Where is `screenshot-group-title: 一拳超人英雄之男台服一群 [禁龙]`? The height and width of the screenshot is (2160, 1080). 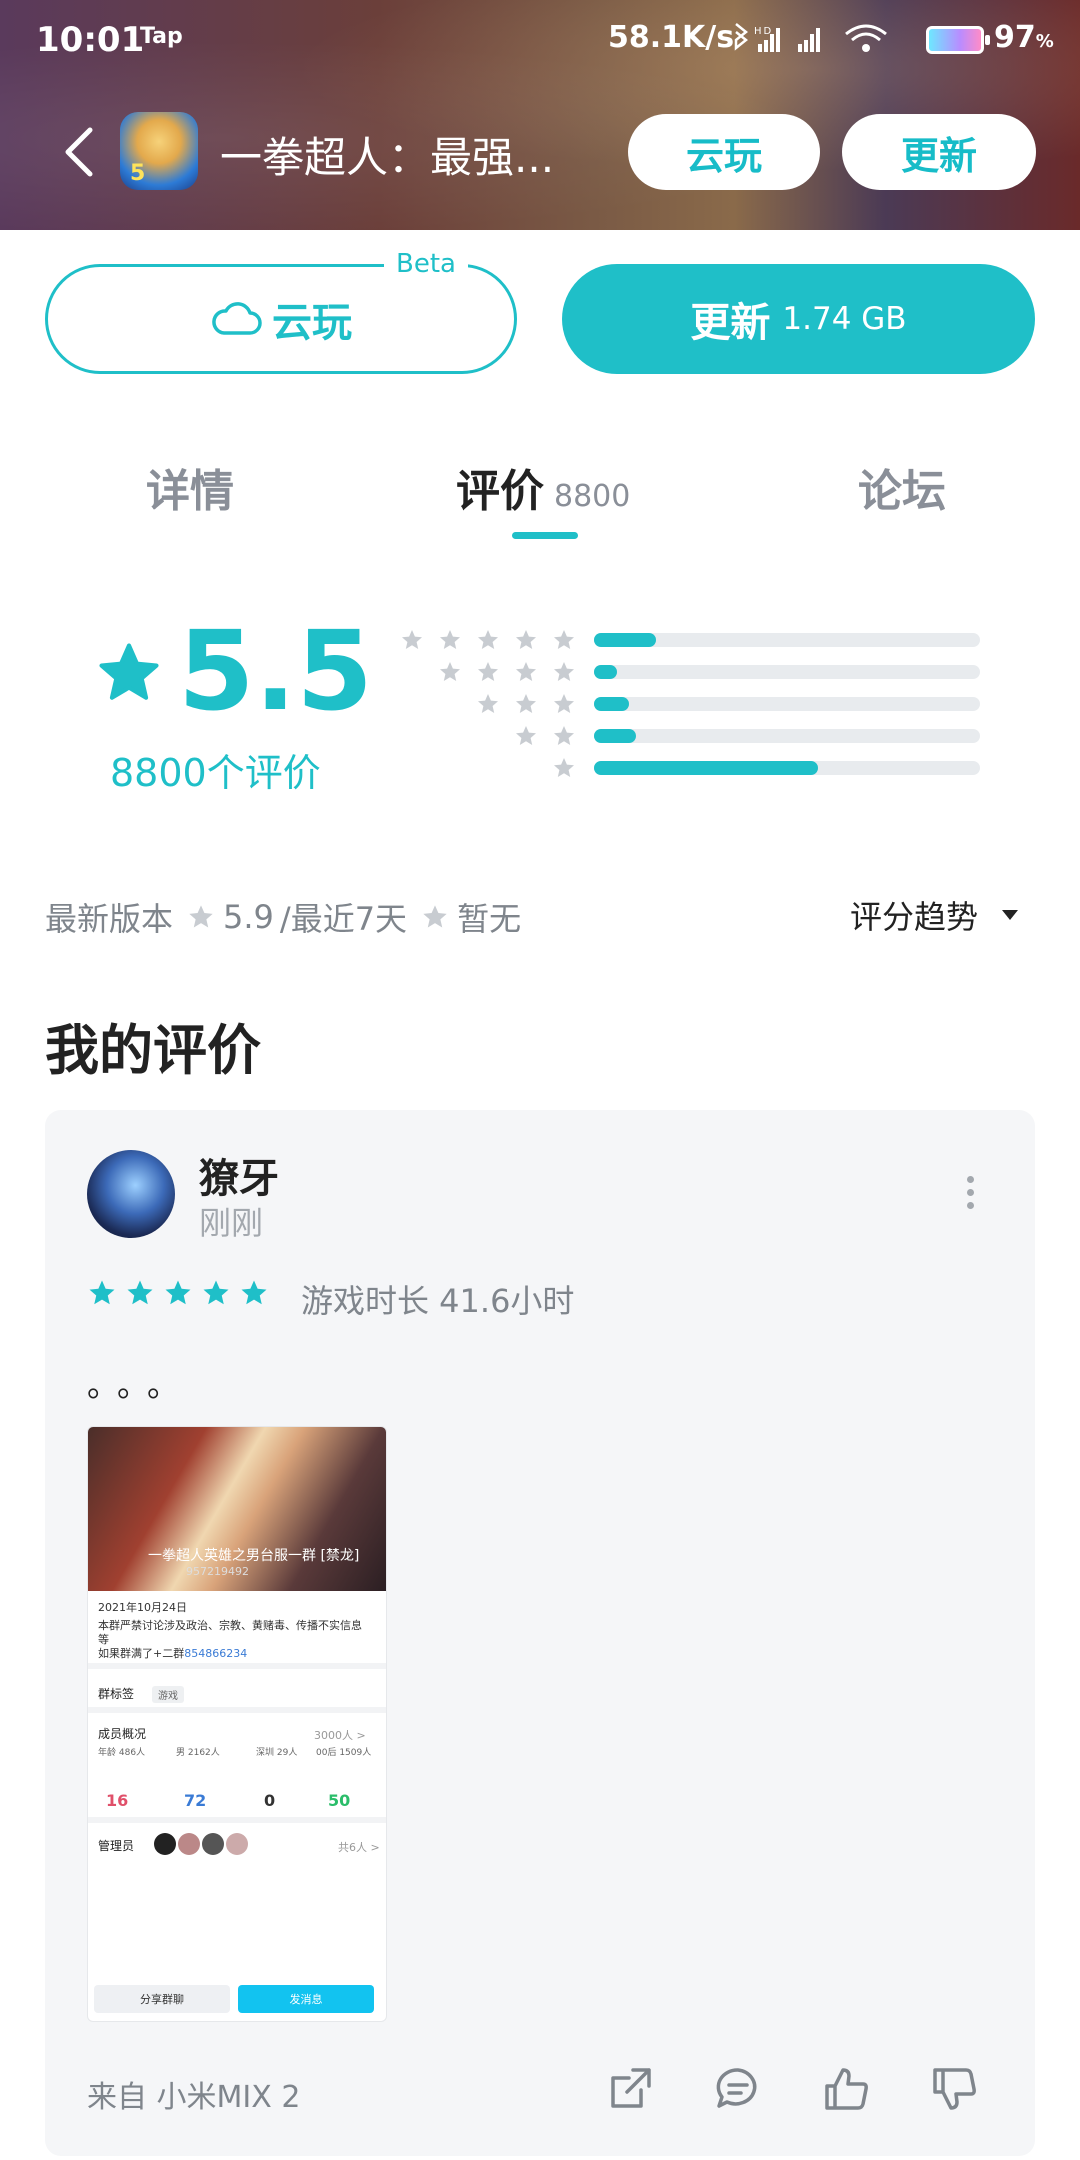 screenshot-group-title: 一拳超人英雄之男台服一群 [禁龙] is located at coordinates (254, 1556).